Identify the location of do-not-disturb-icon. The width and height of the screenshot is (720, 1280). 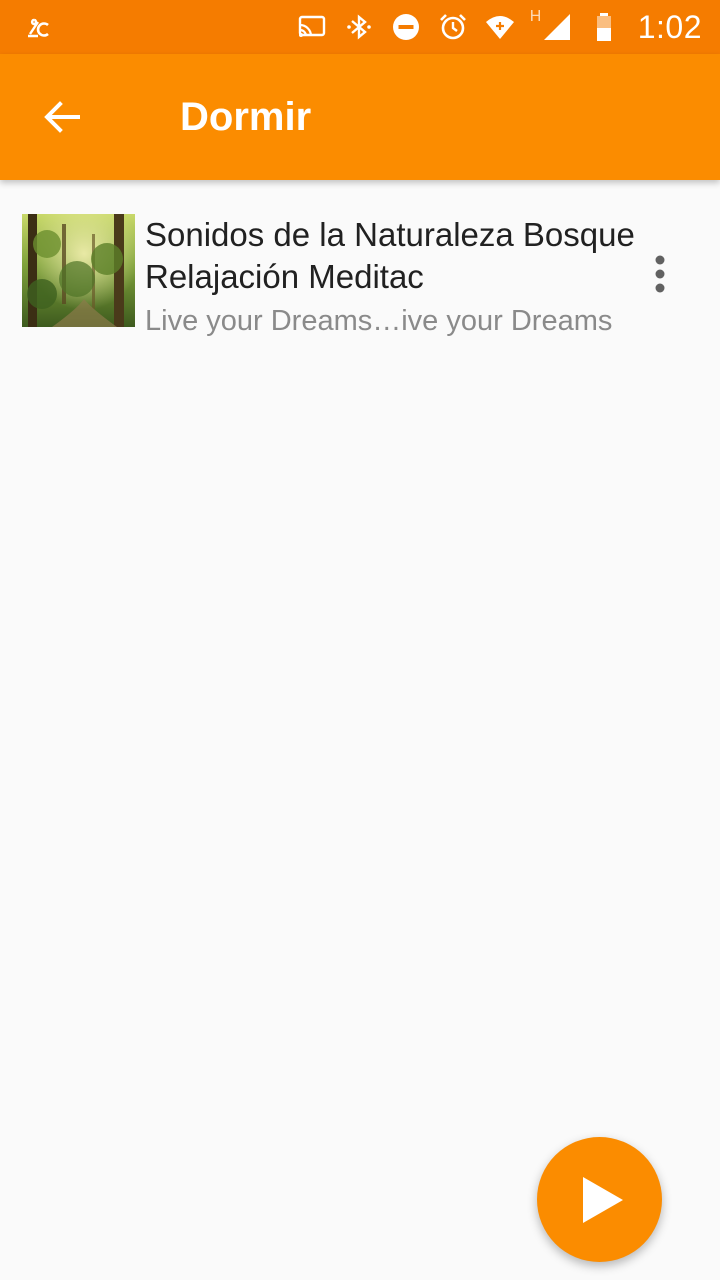
(406, 27).